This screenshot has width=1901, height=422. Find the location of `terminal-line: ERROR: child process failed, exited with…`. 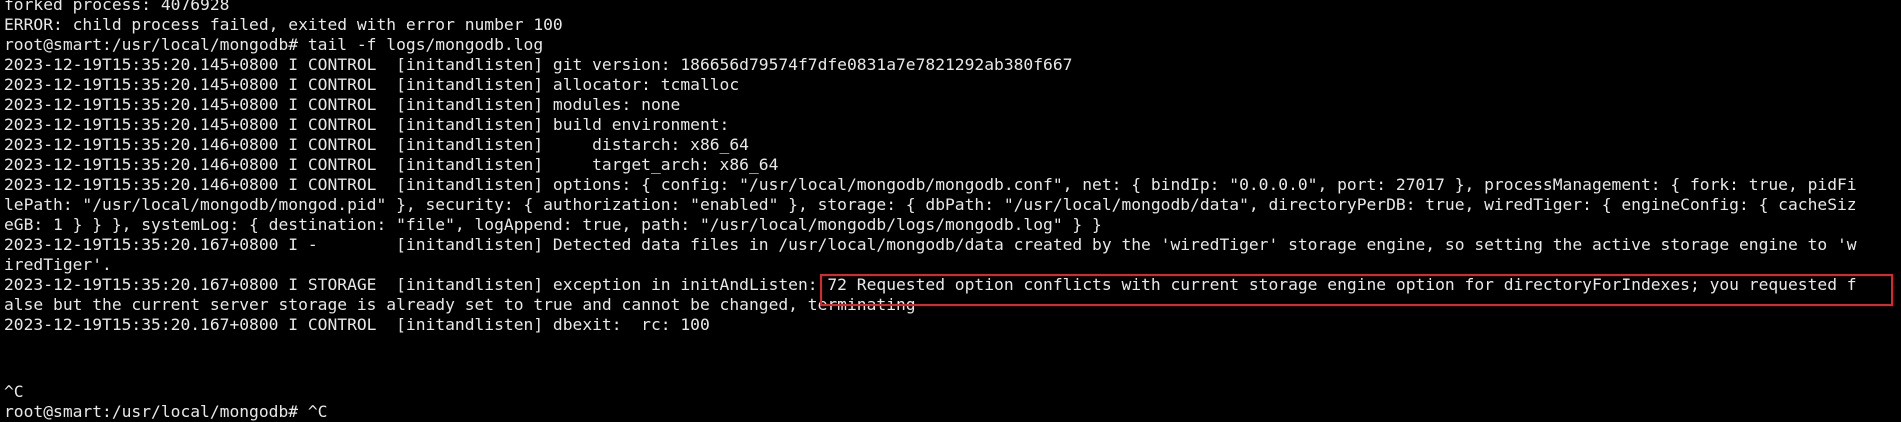

terminal-line: ERROR: child process failed, exited with… is located at coordinates (283, 24).